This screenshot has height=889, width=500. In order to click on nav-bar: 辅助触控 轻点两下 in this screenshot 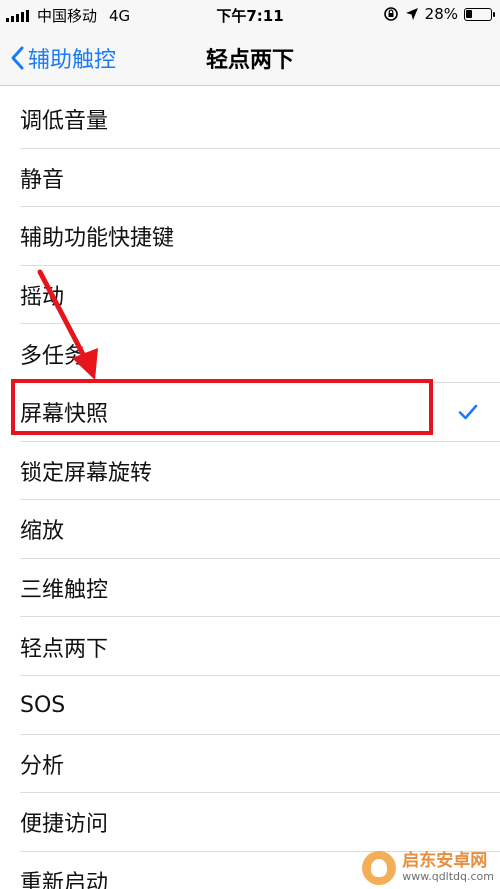, I will do `click(250, 58)`.